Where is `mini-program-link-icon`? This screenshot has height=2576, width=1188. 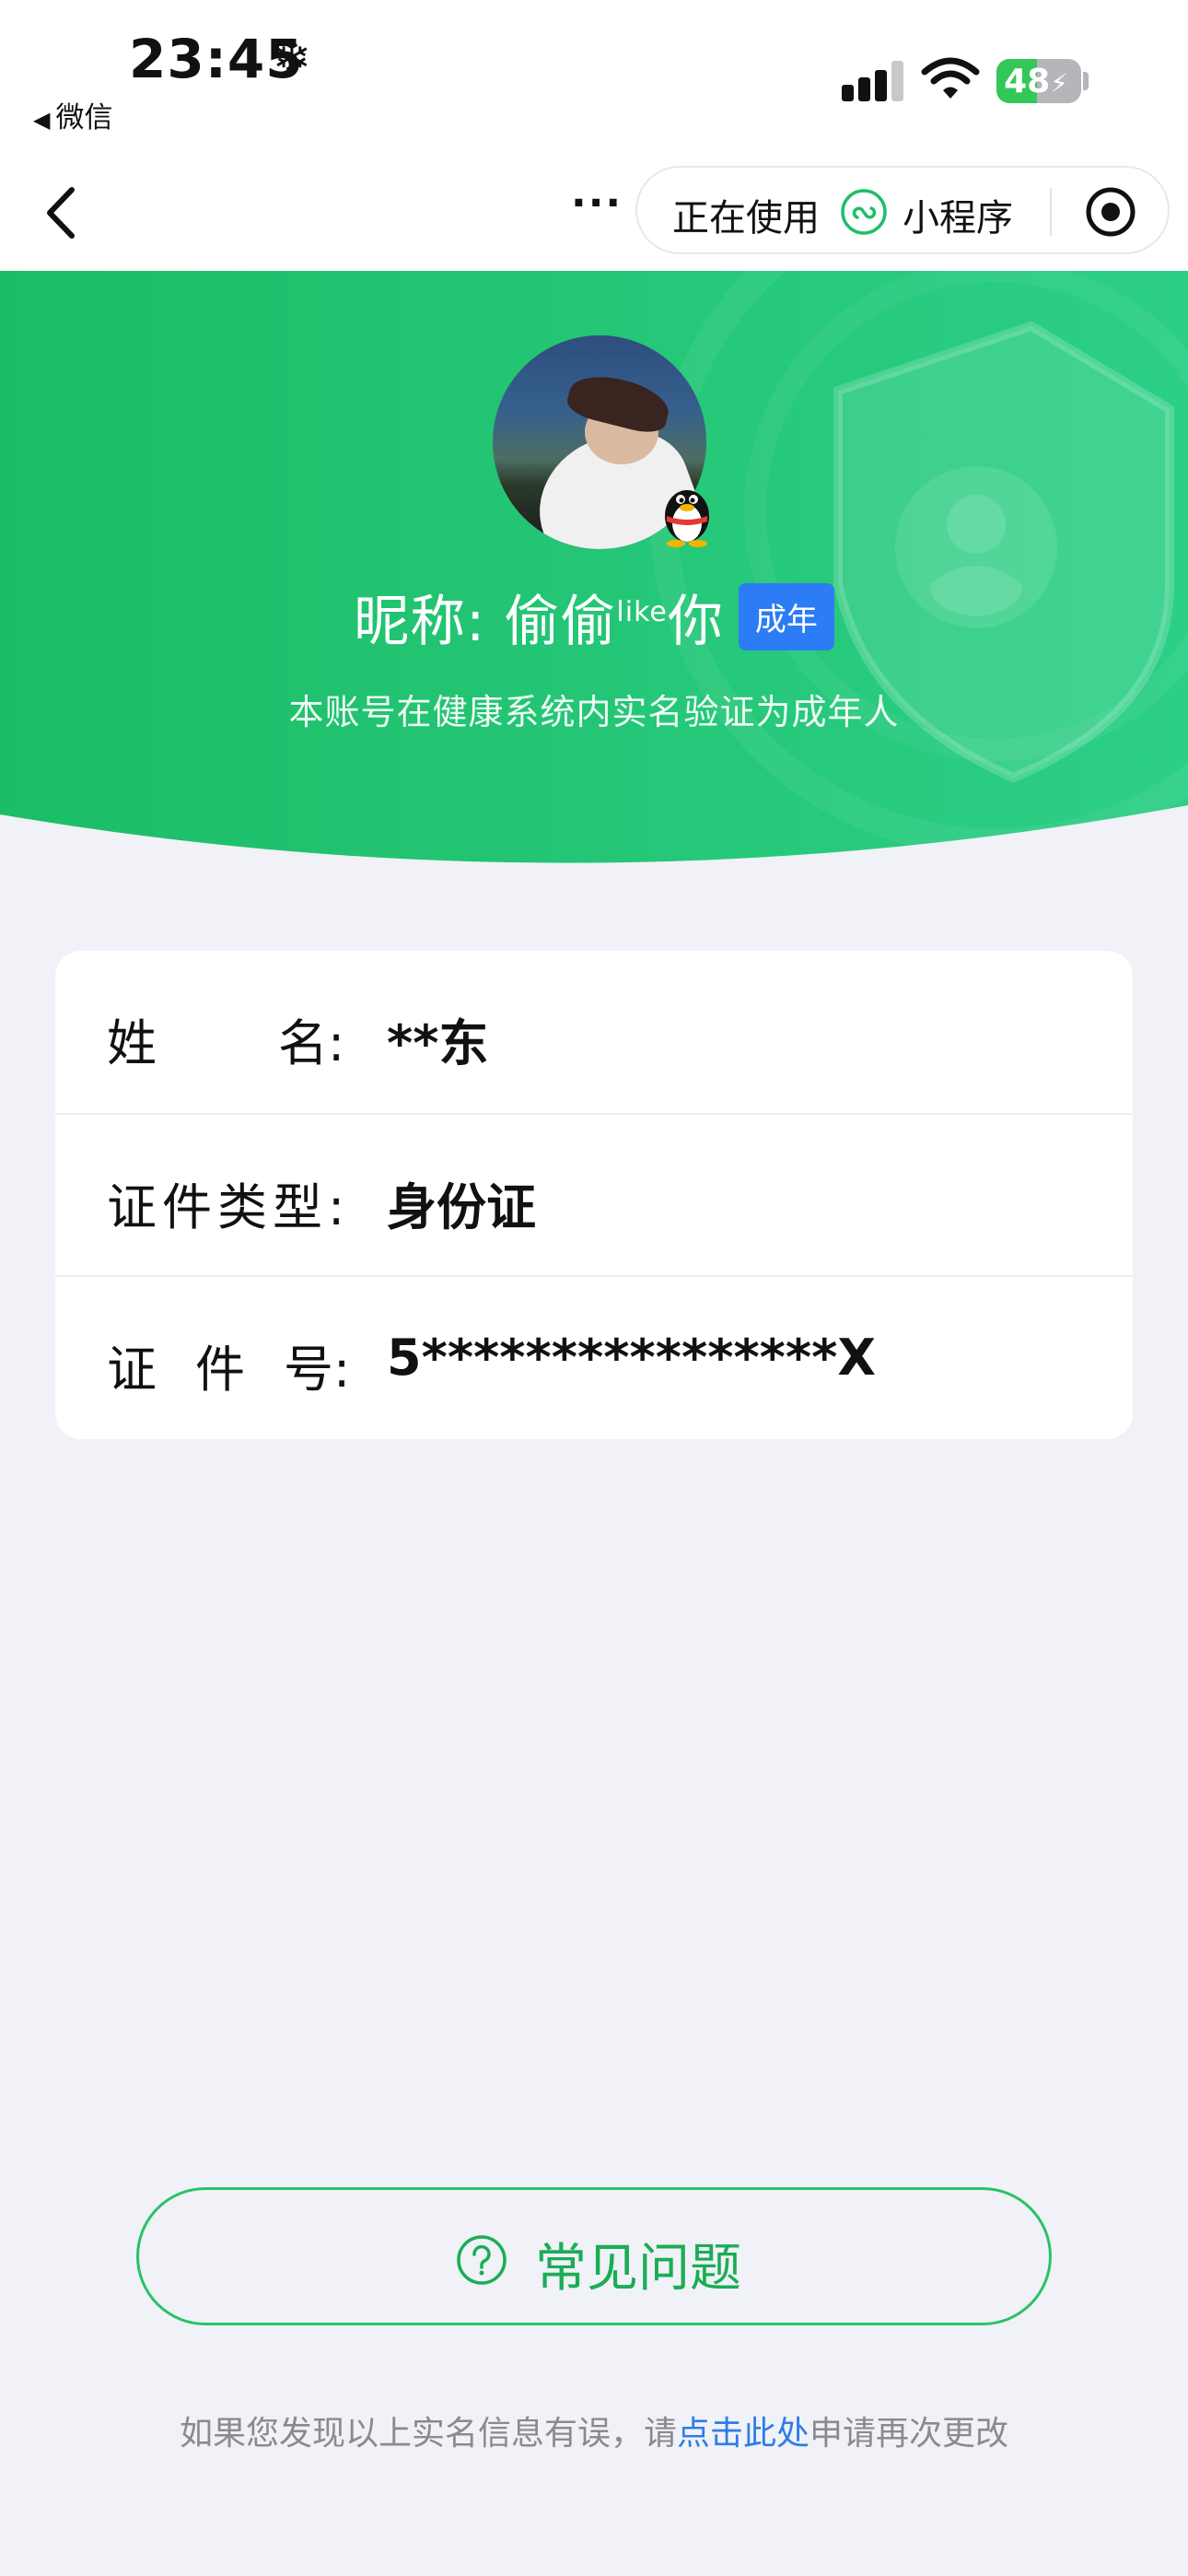 mini-program-link-icon is located at coordinates (864, 212).